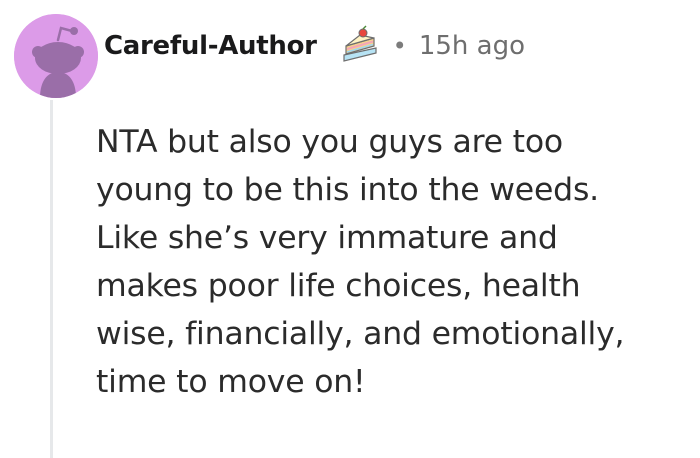 Image resolution: width=700 pixels, height=458 pixels. Describe the element at coordinates (360, 334) in the screenshot. I see `comment-body-line: wise, financially, and emotionally,` at that location.